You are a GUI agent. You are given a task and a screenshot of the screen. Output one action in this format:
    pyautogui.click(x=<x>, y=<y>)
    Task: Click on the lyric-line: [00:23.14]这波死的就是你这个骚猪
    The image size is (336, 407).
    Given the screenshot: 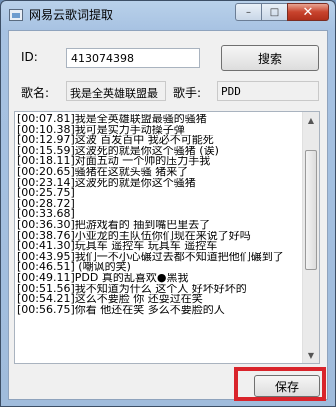 What is the action you would take?
    pyautogui.click(x=106, y=183)
    